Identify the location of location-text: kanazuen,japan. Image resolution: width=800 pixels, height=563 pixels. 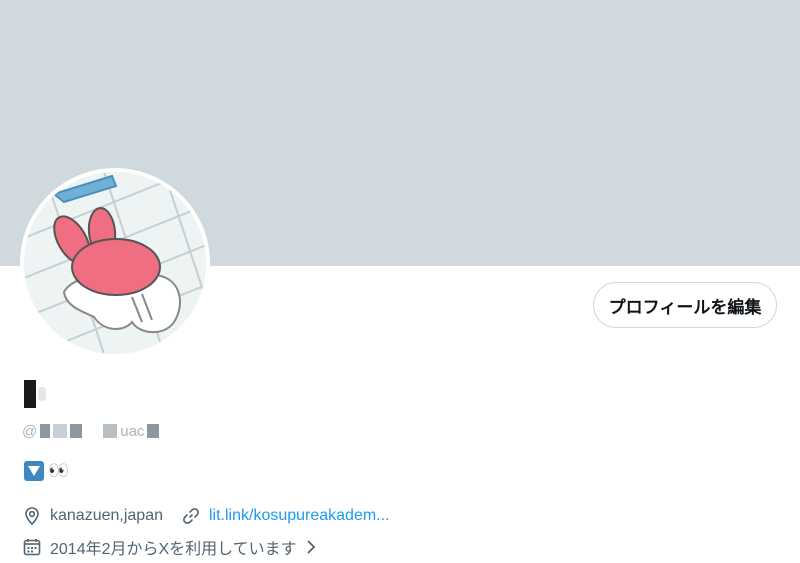
(106, 515).